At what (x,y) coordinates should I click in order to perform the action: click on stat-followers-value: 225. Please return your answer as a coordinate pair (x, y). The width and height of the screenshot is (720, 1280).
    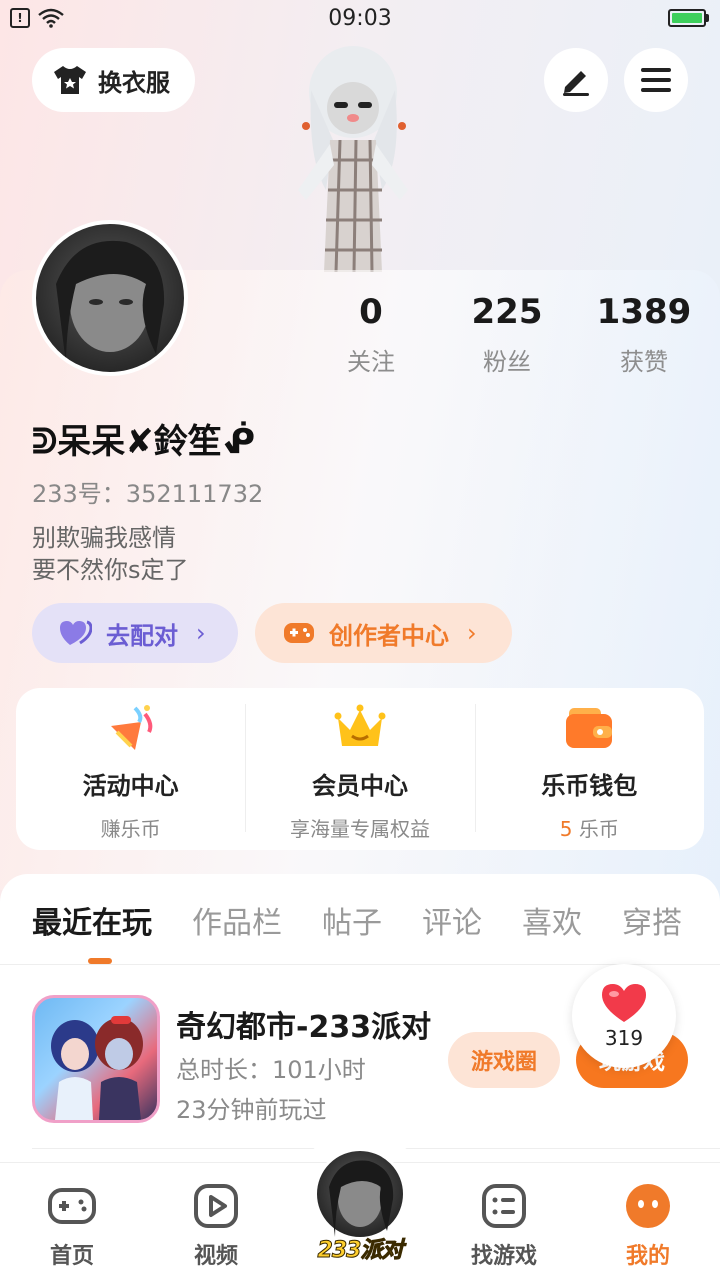
    Looking at the image, I should click on (507, 312).